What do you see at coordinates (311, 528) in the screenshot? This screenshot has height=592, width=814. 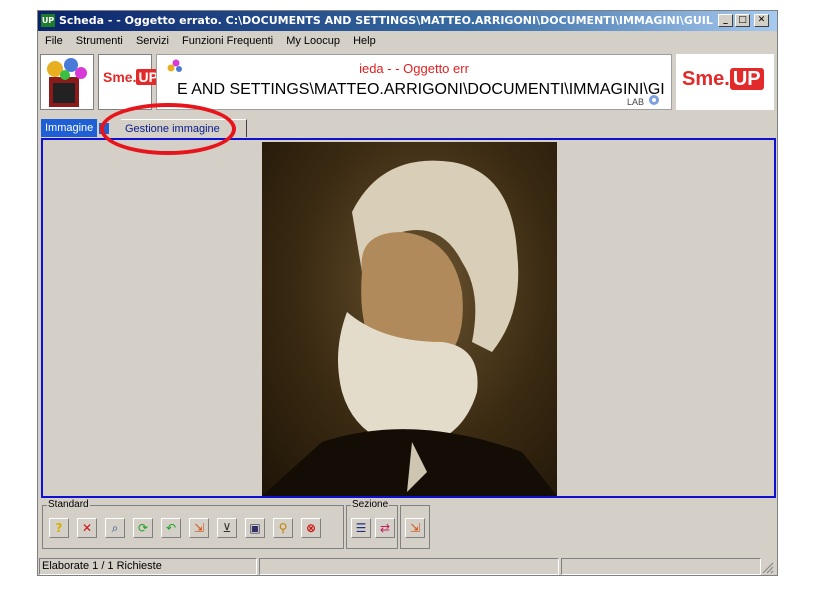 I see `stop-icon: ⊗` at bounding box center [311, 528].